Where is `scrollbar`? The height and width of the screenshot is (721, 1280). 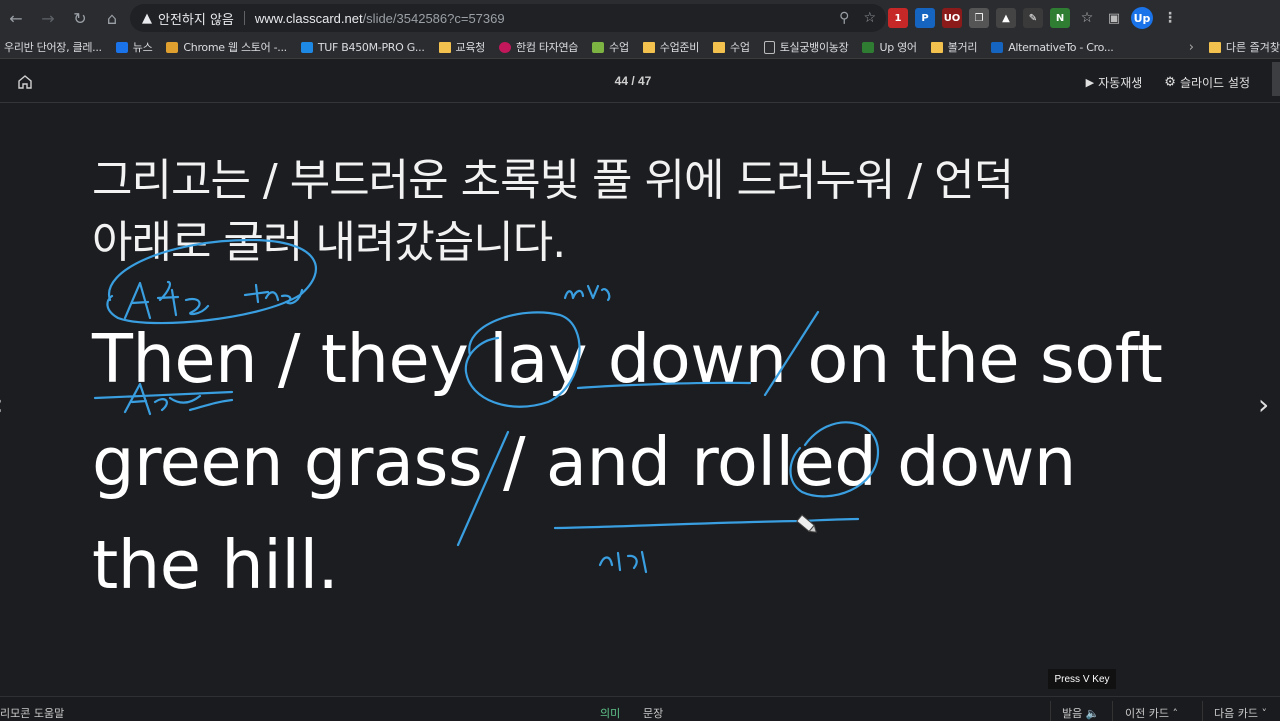 scrollbar is located at coordinates (1276, 79).